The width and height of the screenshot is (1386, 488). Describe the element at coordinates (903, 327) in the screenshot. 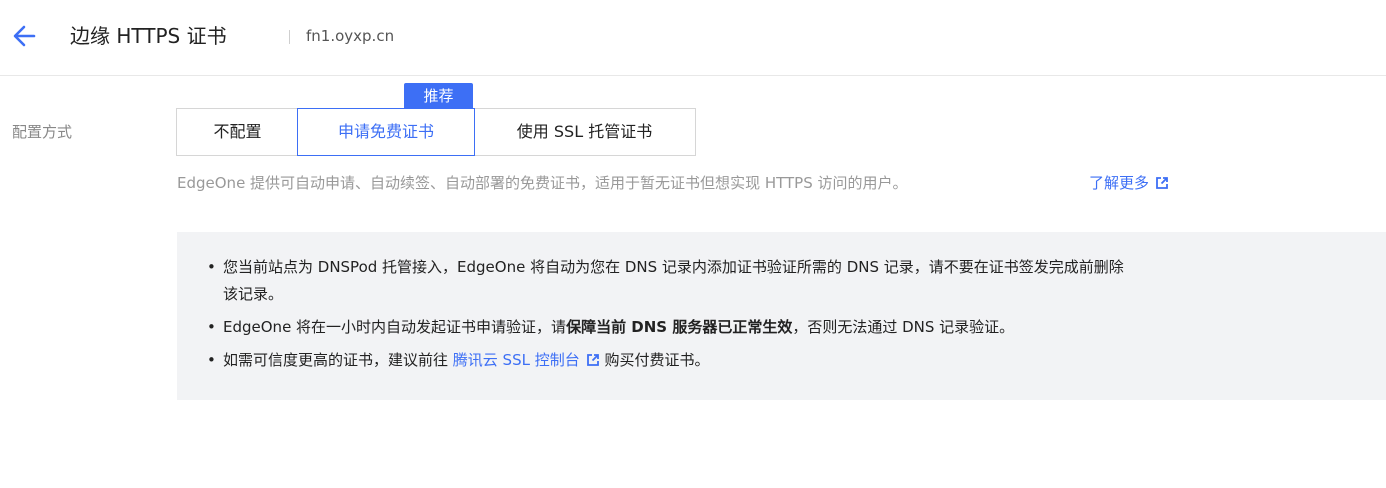

I see `notice-text: ，否则无法通过 DNS 记录验证。` at that location.